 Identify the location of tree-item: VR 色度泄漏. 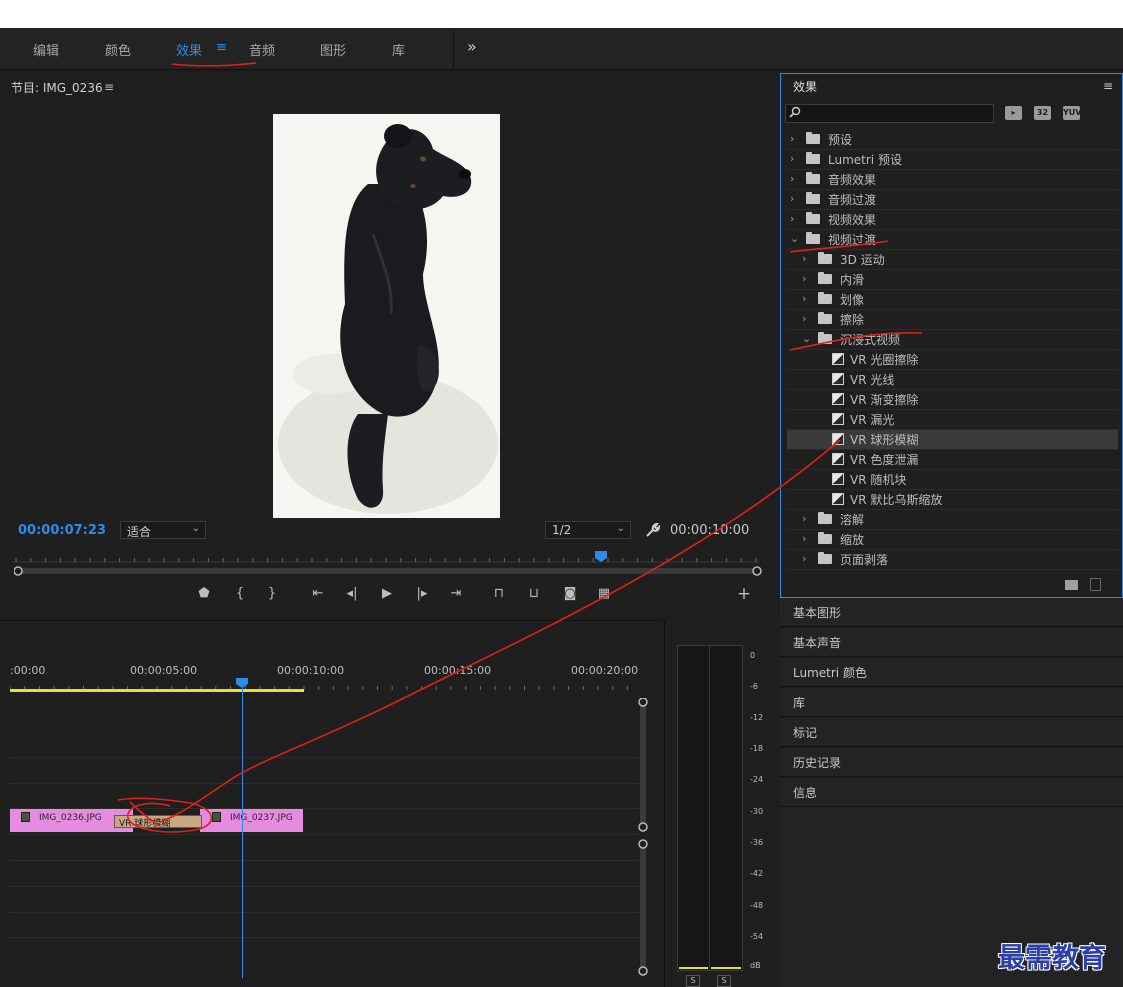
(952, 459).